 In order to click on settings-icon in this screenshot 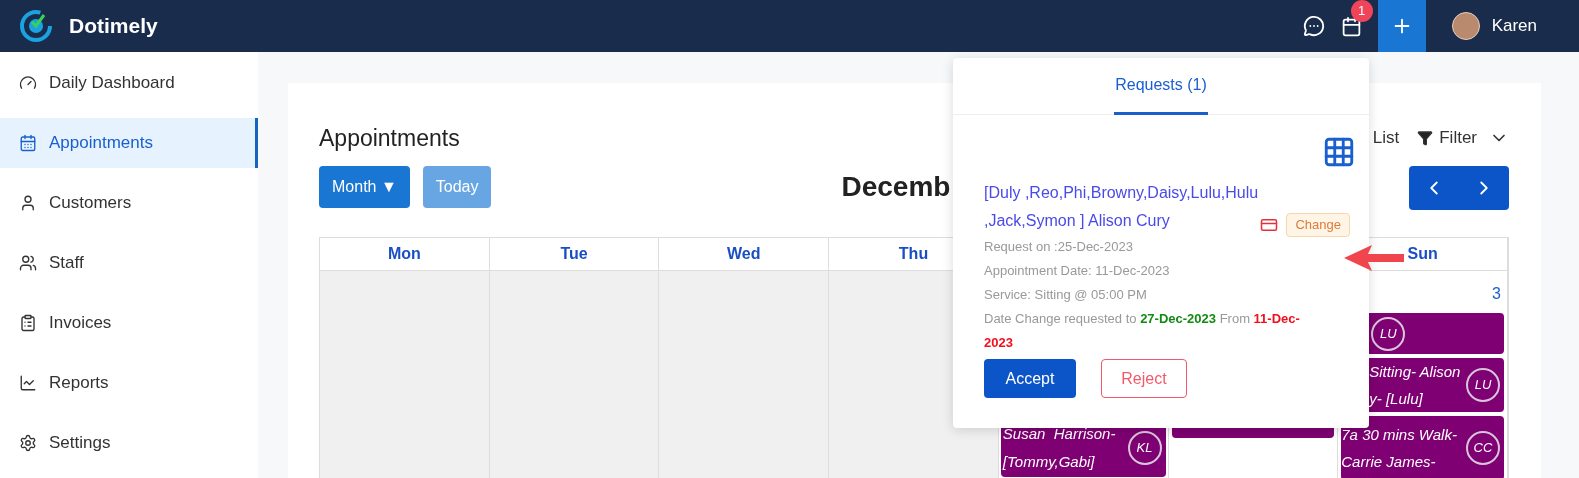, I will do `click(28, 443)`.